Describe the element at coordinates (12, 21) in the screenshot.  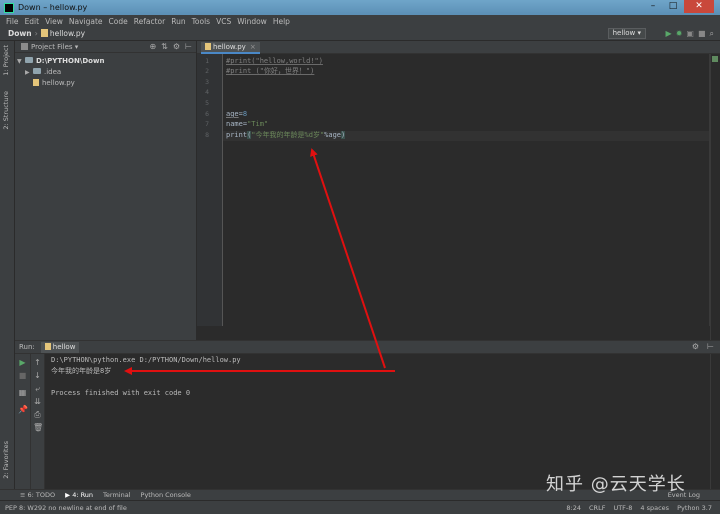
I see `menu-file: File` at that location.